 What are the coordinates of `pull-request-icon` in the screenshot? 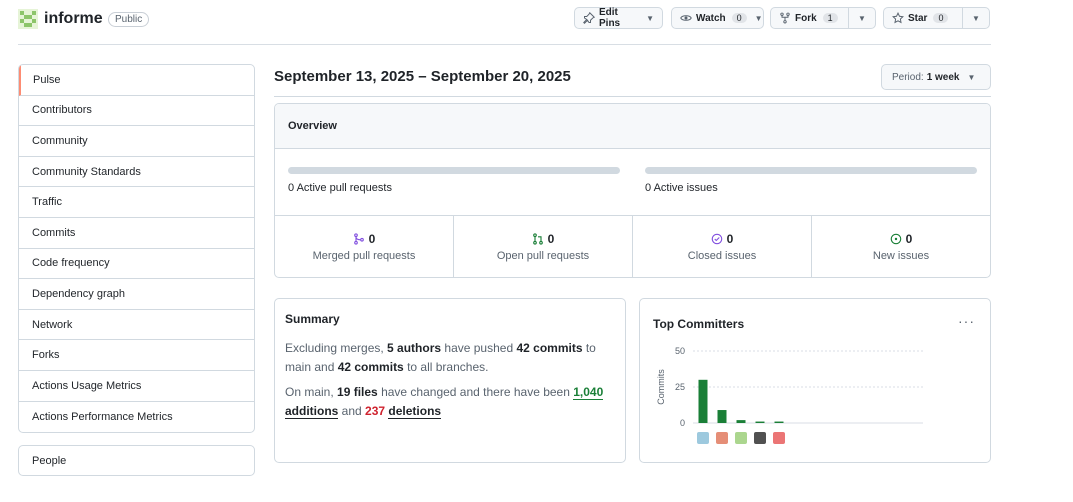 It's located at (537, 239).